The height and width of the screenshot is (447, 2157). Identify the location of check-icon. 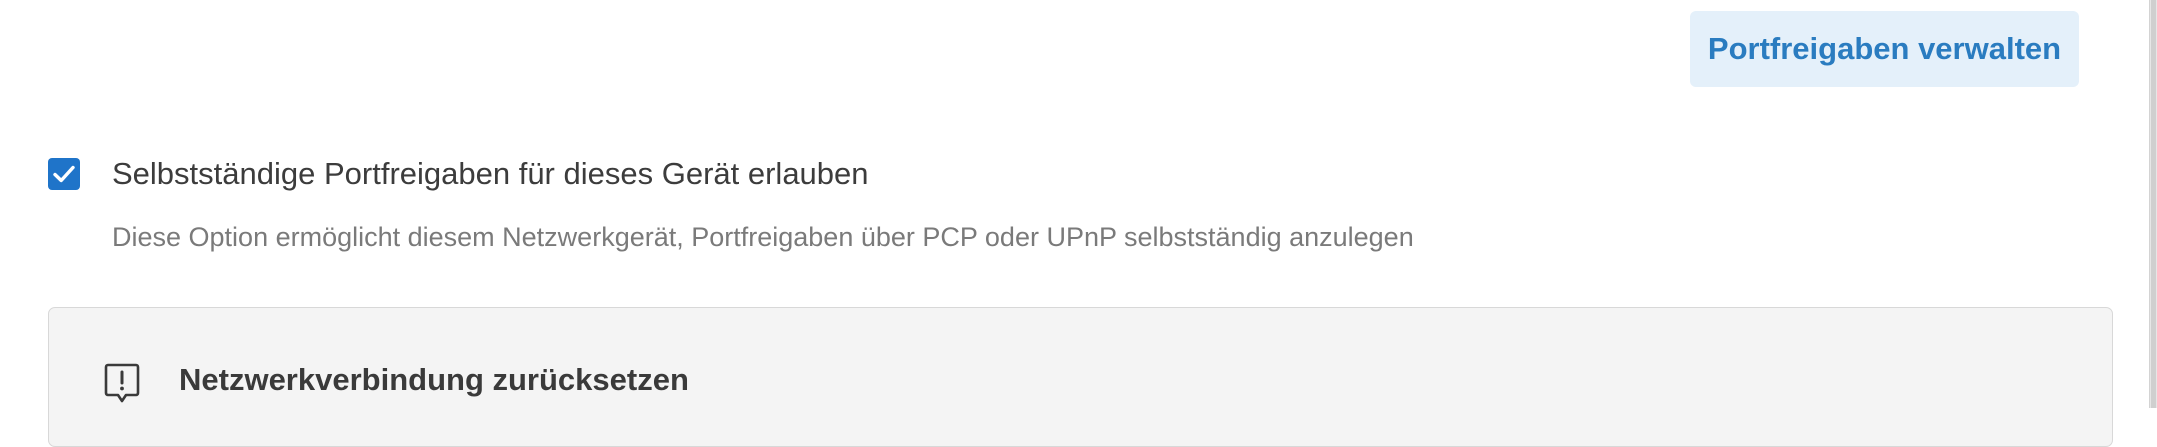
(64, 174).